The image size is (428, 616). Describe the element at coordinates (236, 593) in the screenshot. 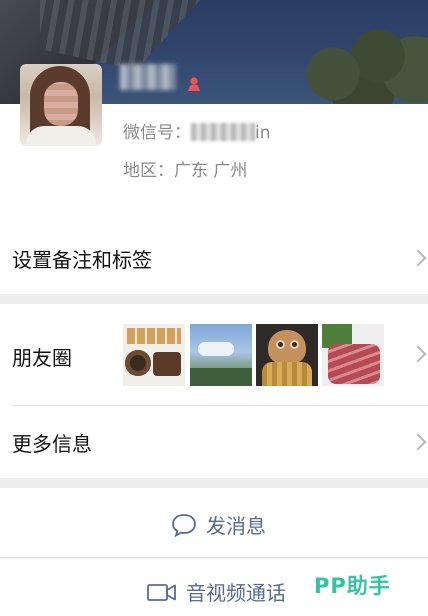

I see `video-call-label: 音视频通话` at that location.